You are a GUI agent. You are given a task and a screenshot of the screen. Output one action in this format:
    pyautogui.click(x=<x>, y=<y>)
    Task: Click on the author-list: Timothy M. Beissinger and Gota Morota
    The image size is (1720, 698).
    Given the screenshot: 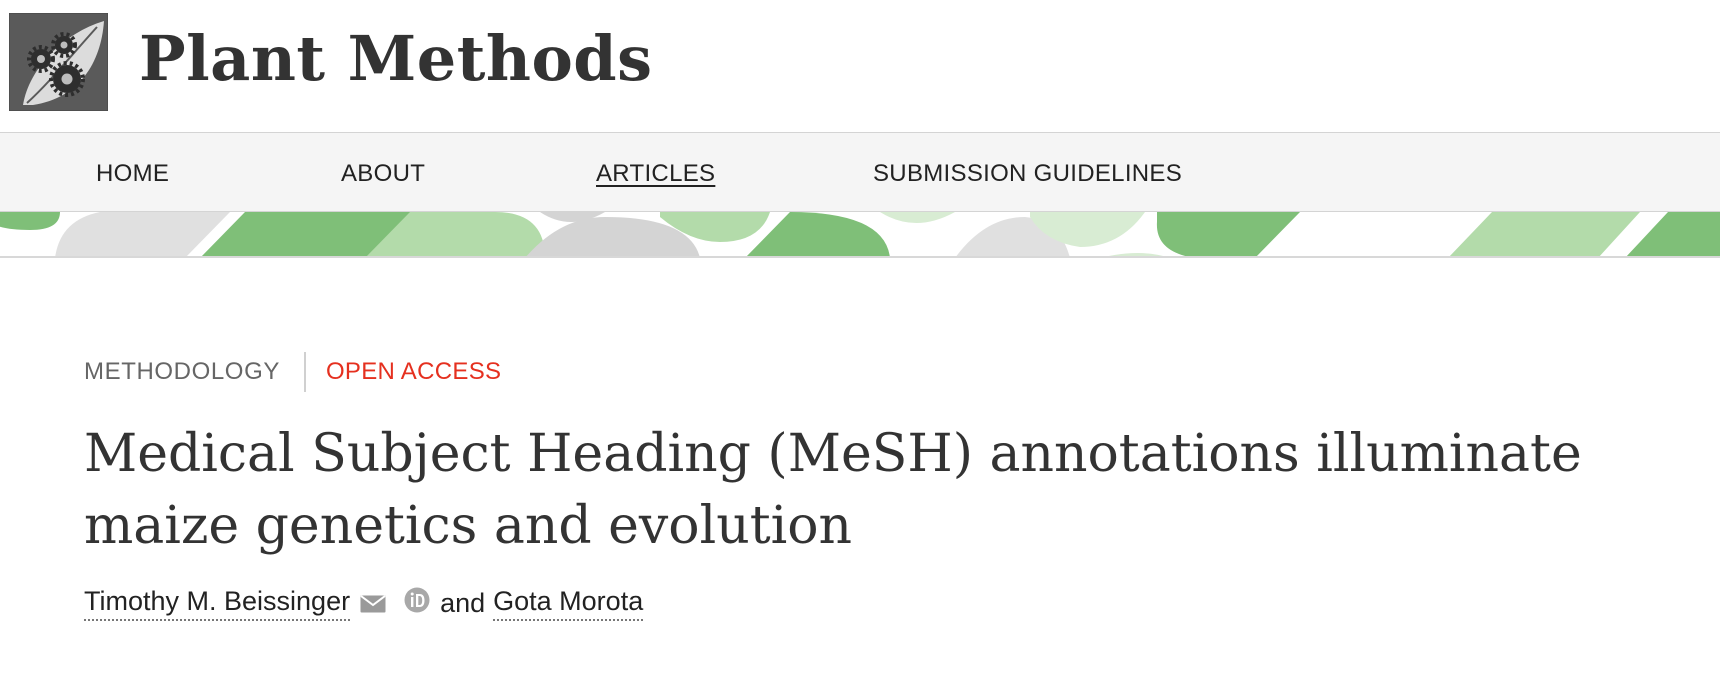 What is the action you would take?
    pyautogui.click(x=364, y=603)
    